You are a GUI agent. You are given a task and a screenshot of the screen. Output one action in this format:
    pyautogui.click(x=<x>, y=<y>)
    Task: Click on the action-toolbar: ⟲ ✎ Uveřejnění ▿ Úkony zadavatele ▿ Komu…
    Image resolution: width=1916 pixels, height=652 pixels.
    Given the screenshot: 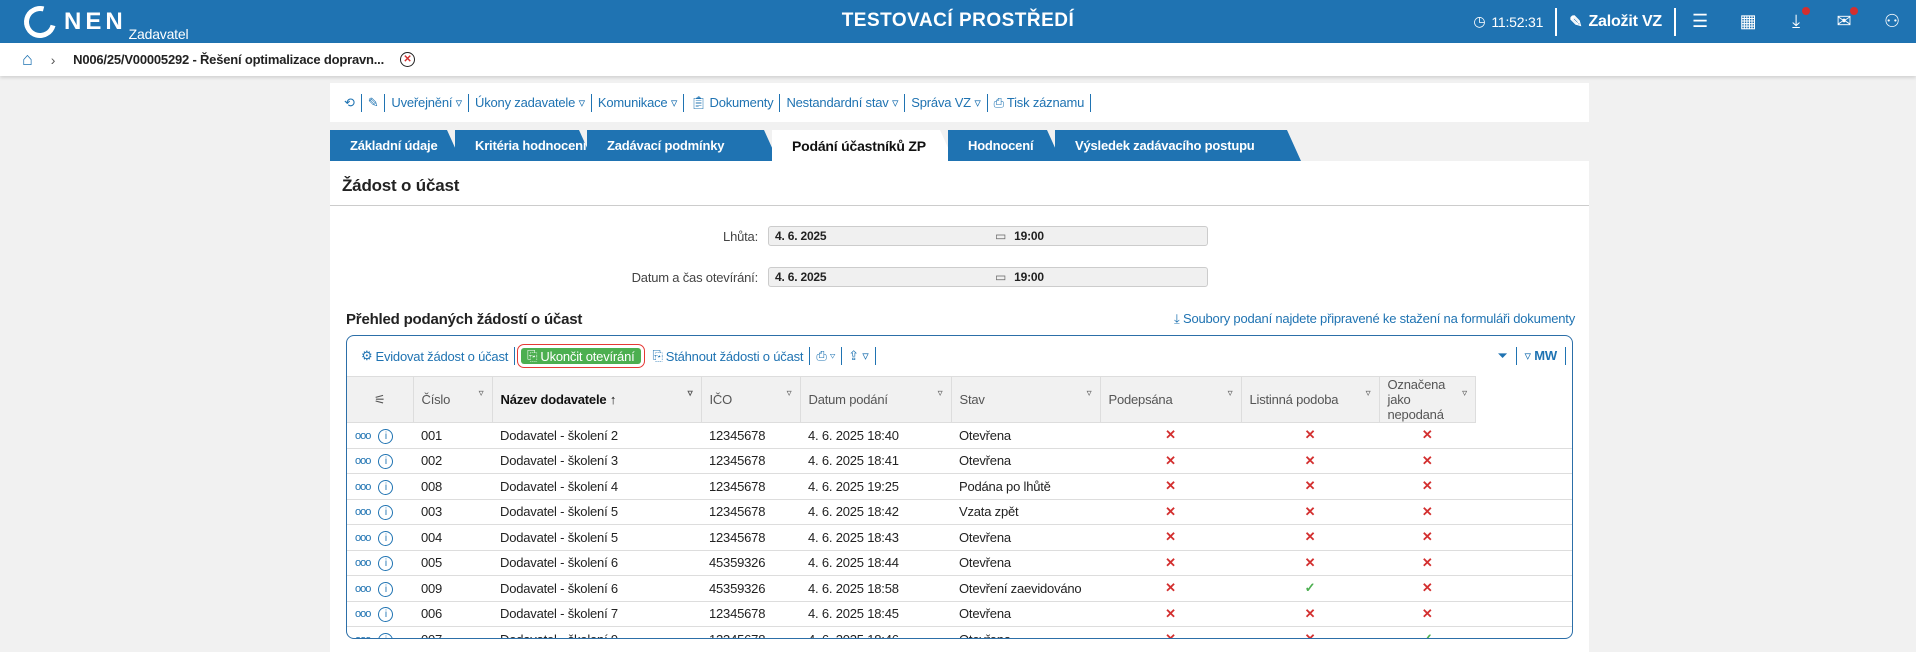 What is the action you would take?
    pyautogui.click(x=959, y=102)
    